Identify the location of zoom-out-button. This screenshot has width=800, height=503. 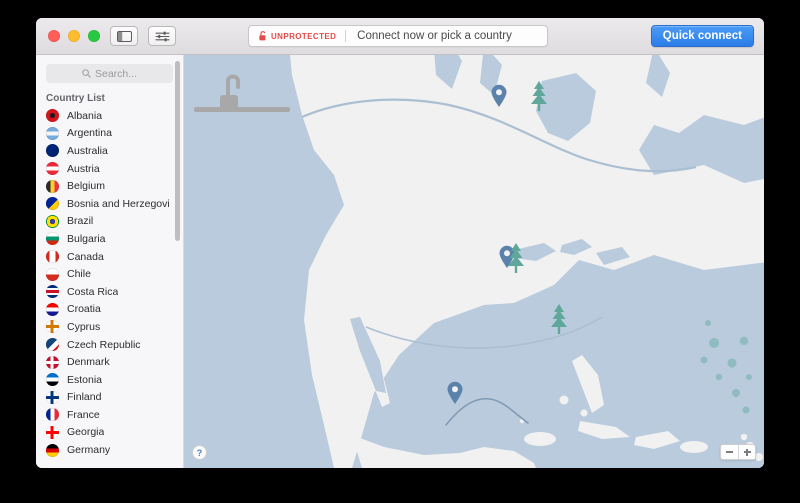
(729, 452).